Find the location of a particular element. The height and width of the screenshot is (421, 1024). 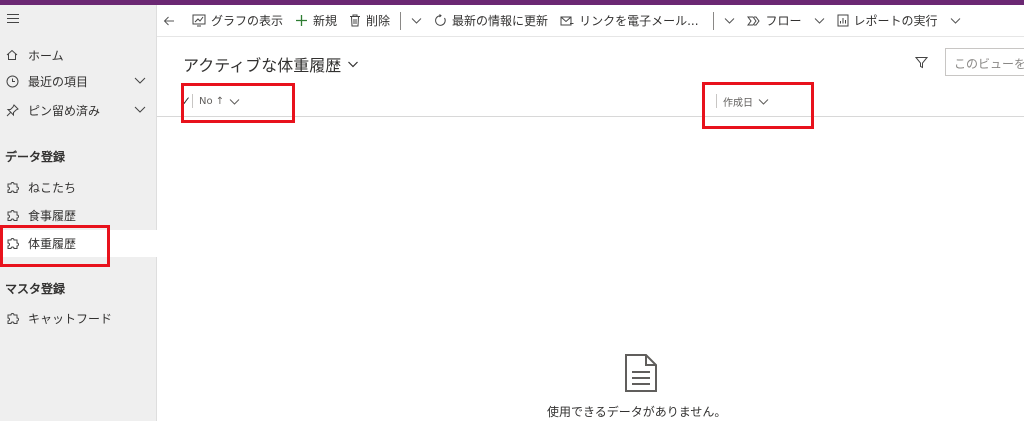

refresh-label: 最新の情報に更新 is located at coordinates (500, 21).